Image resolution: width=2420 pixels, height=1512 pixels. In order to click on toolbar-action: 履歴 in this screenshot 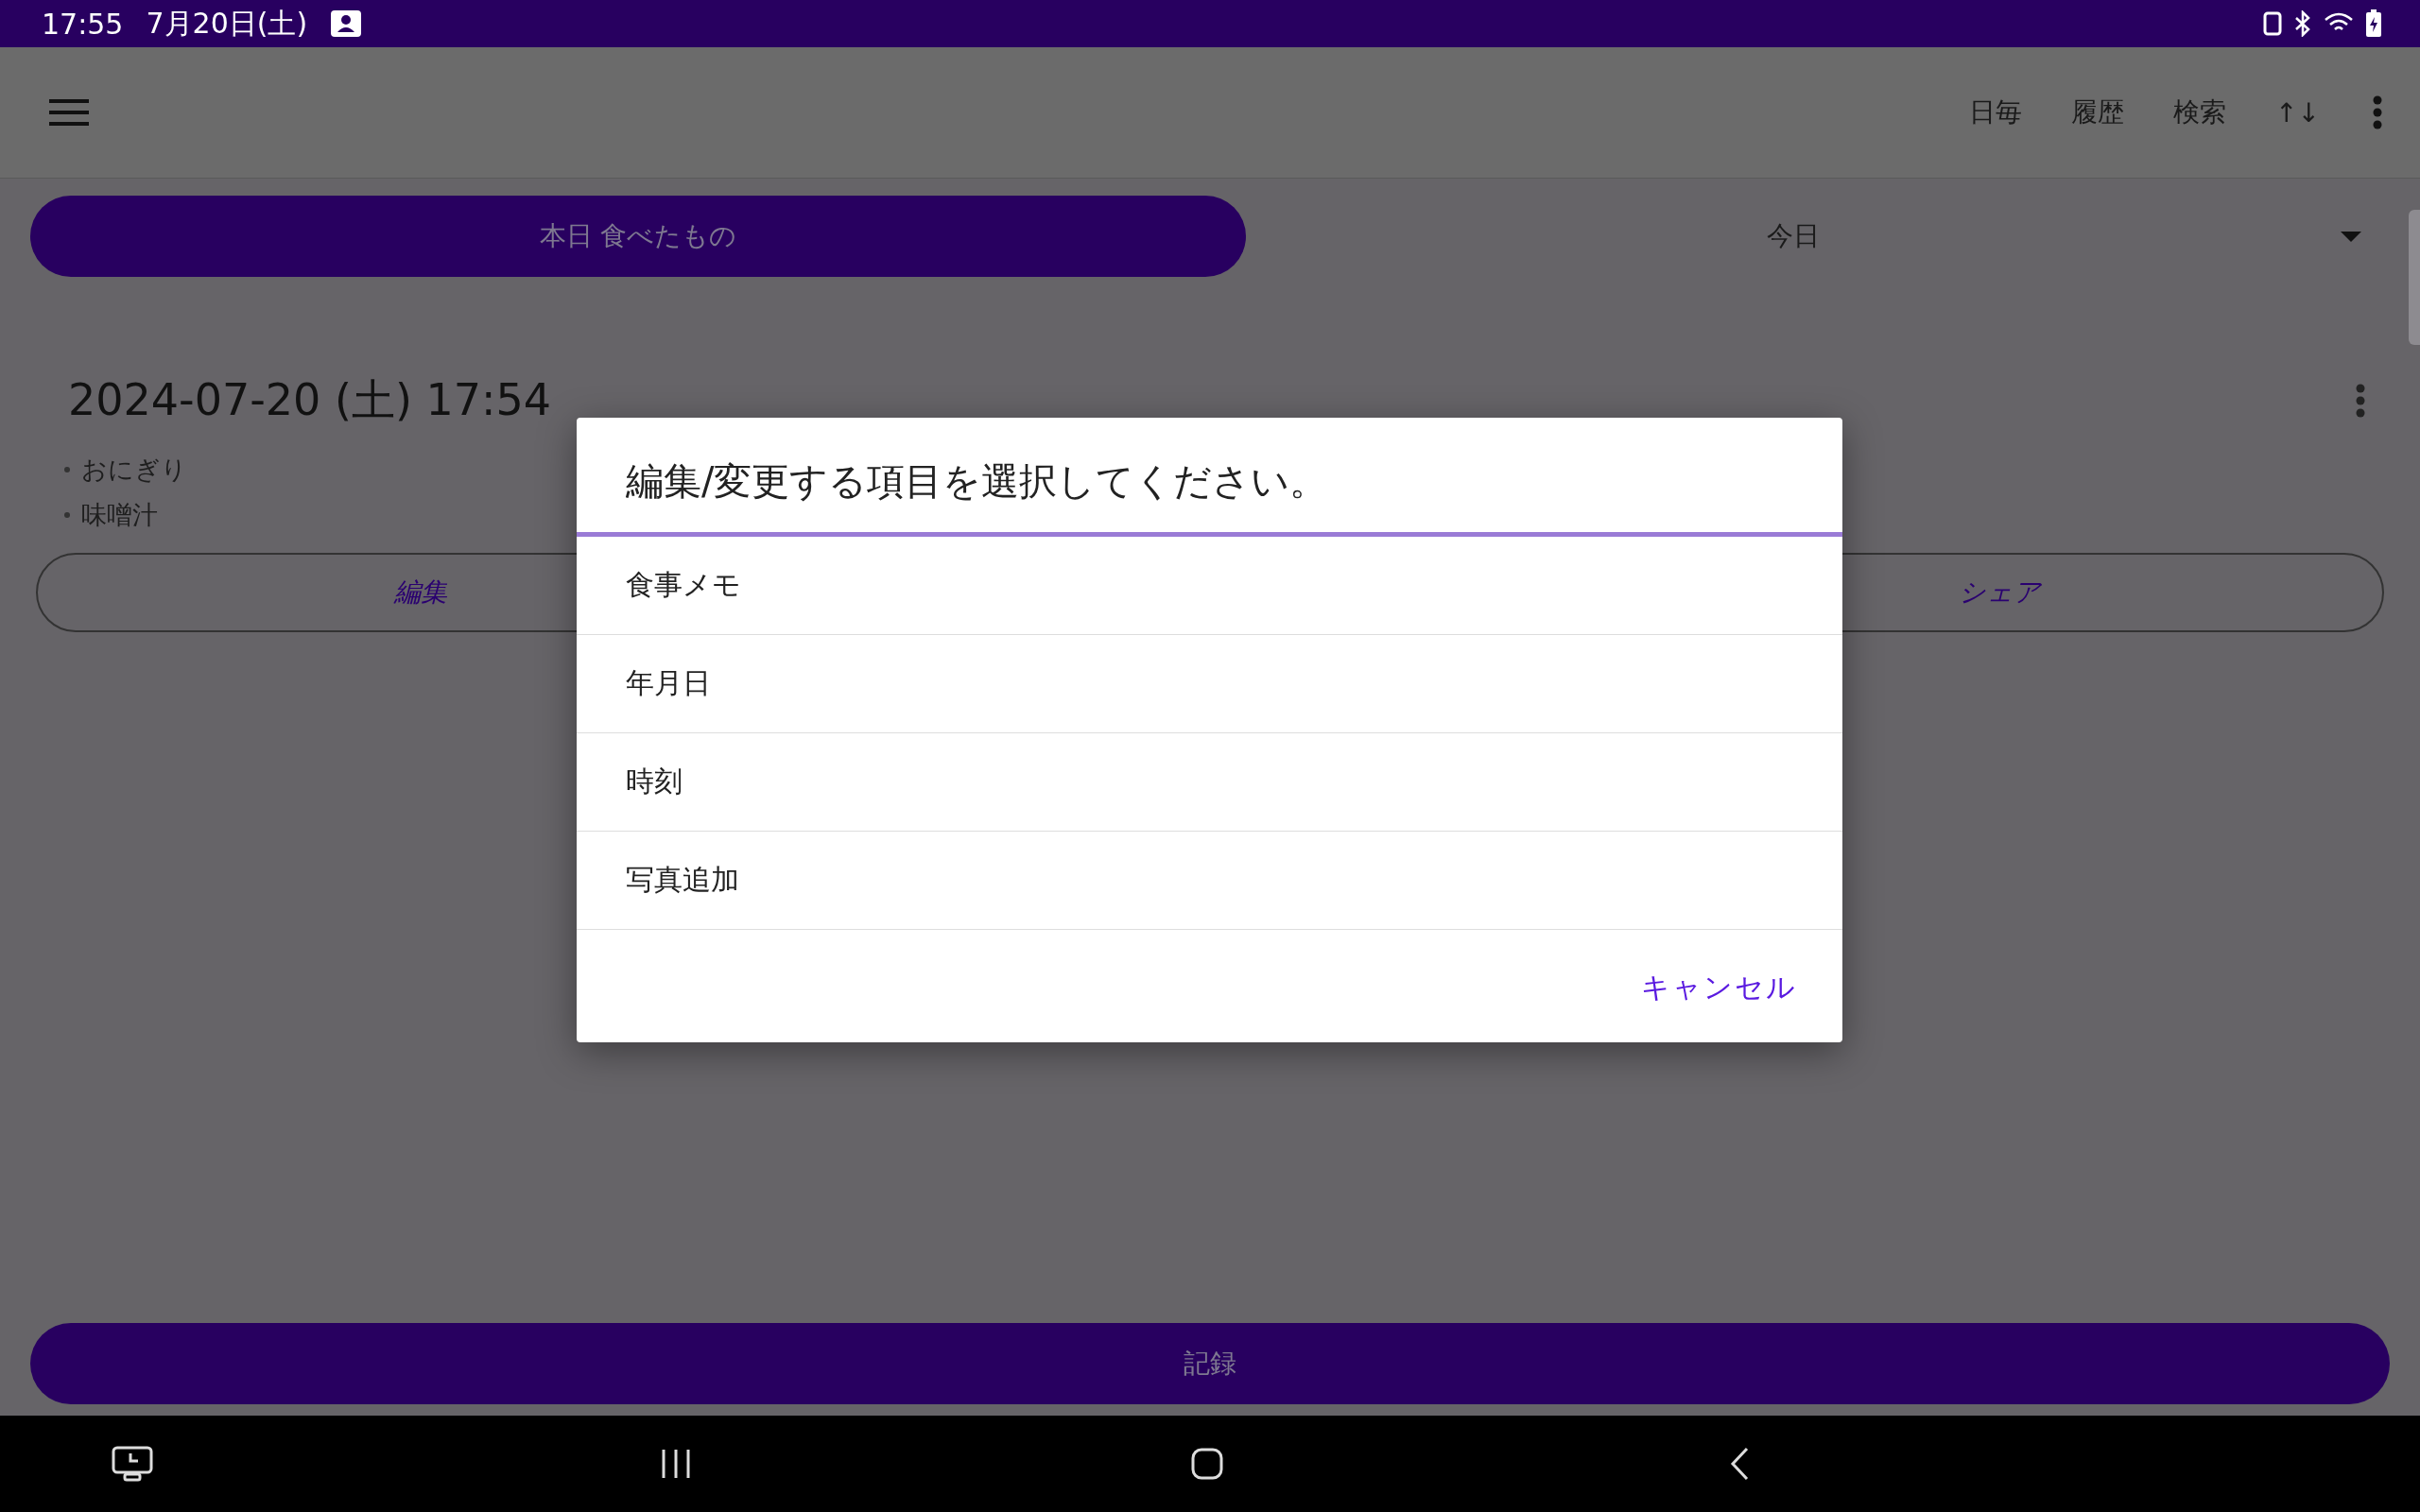, I will do `click(2098, 112)`.